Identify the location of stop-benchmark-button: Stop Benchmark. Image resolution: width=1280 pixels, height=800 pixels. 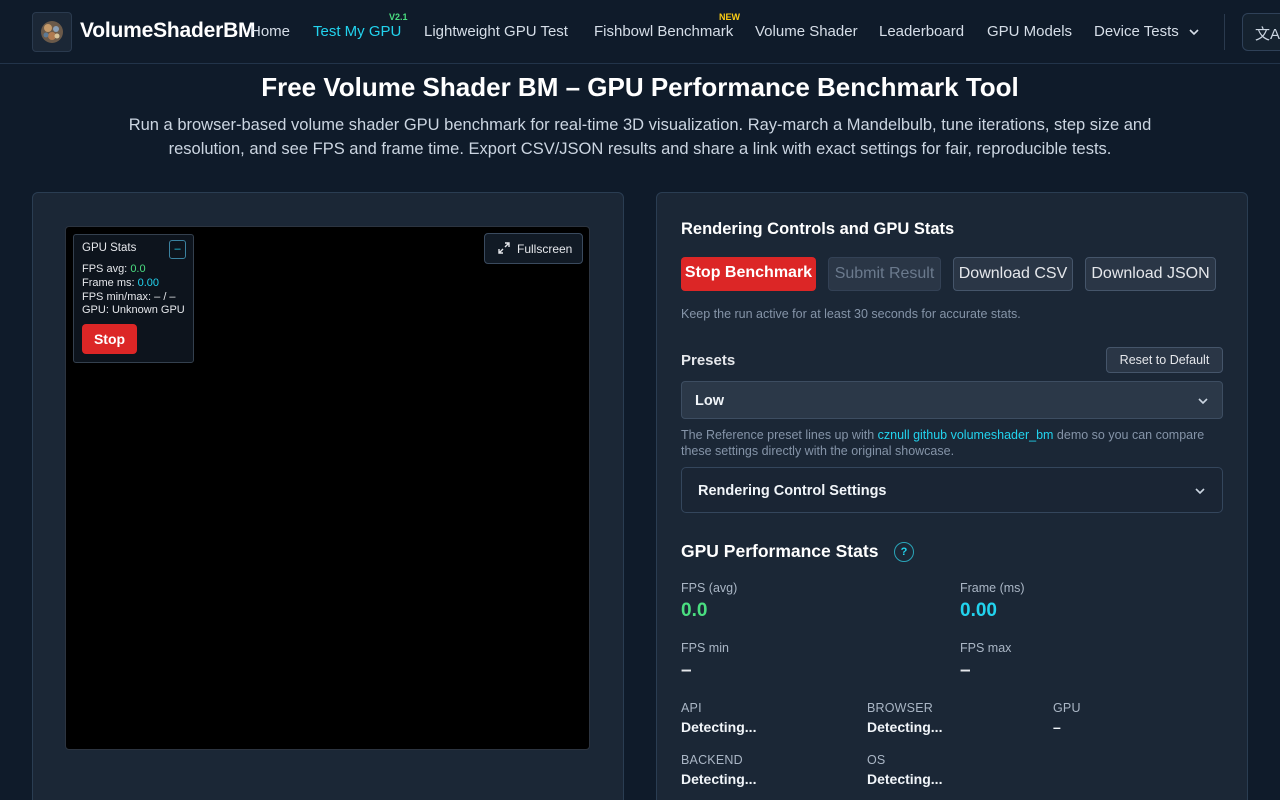
(748, 274).